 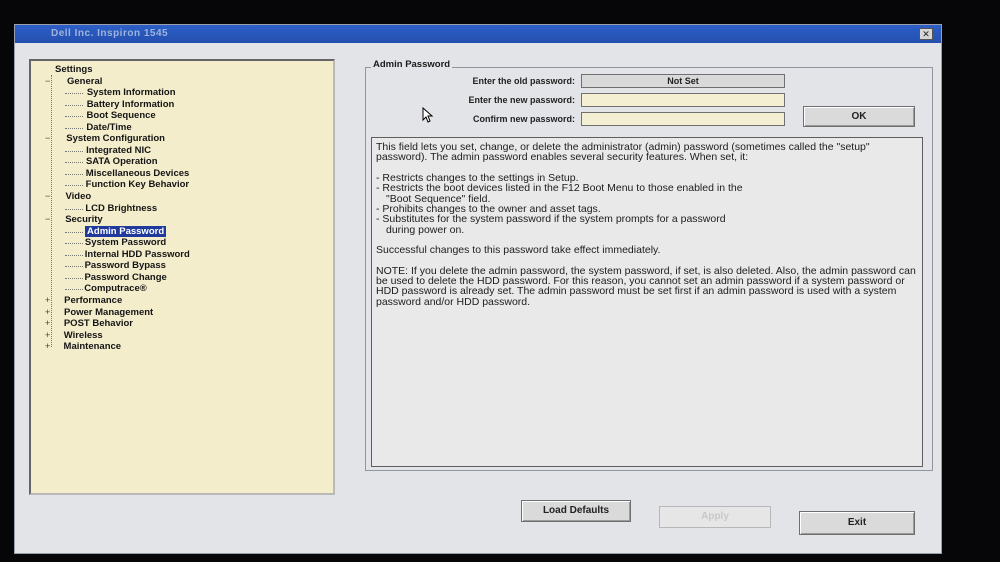 I want to click on window-title: Dell Inc. Inspiron 1545, so click(x=110, y=33).